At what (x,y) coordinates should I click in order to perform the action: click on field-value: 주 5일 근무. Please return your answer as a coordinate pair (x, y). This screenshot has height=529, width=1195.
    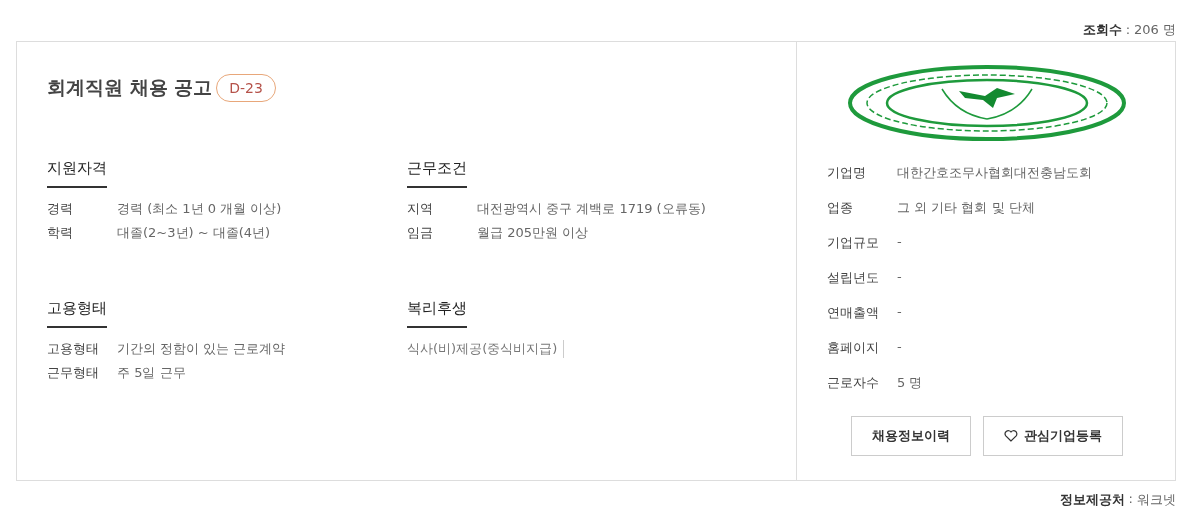
    Looking at the image, I should click on (151, 373).